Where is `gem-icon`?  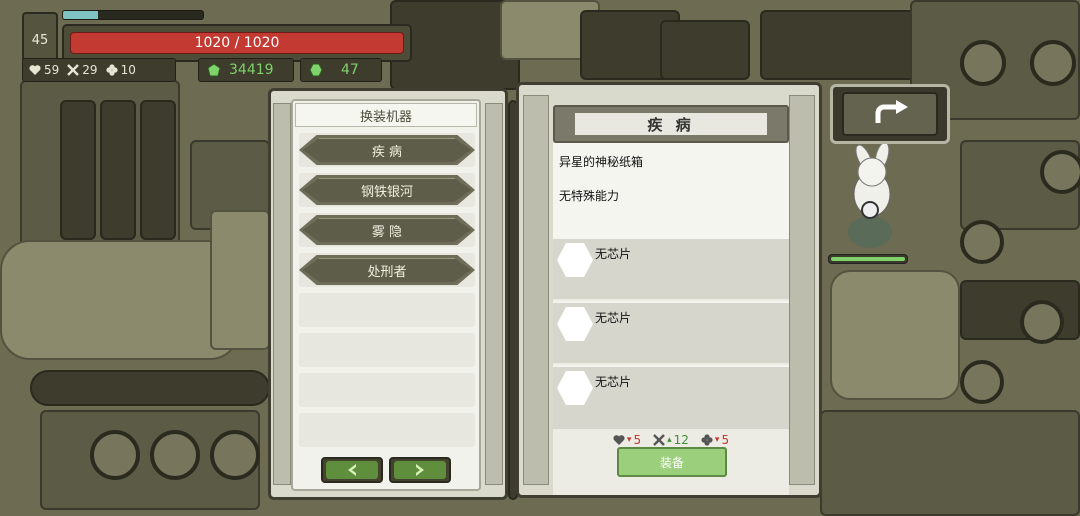
gem-icon is located at coordinates (214, 70).